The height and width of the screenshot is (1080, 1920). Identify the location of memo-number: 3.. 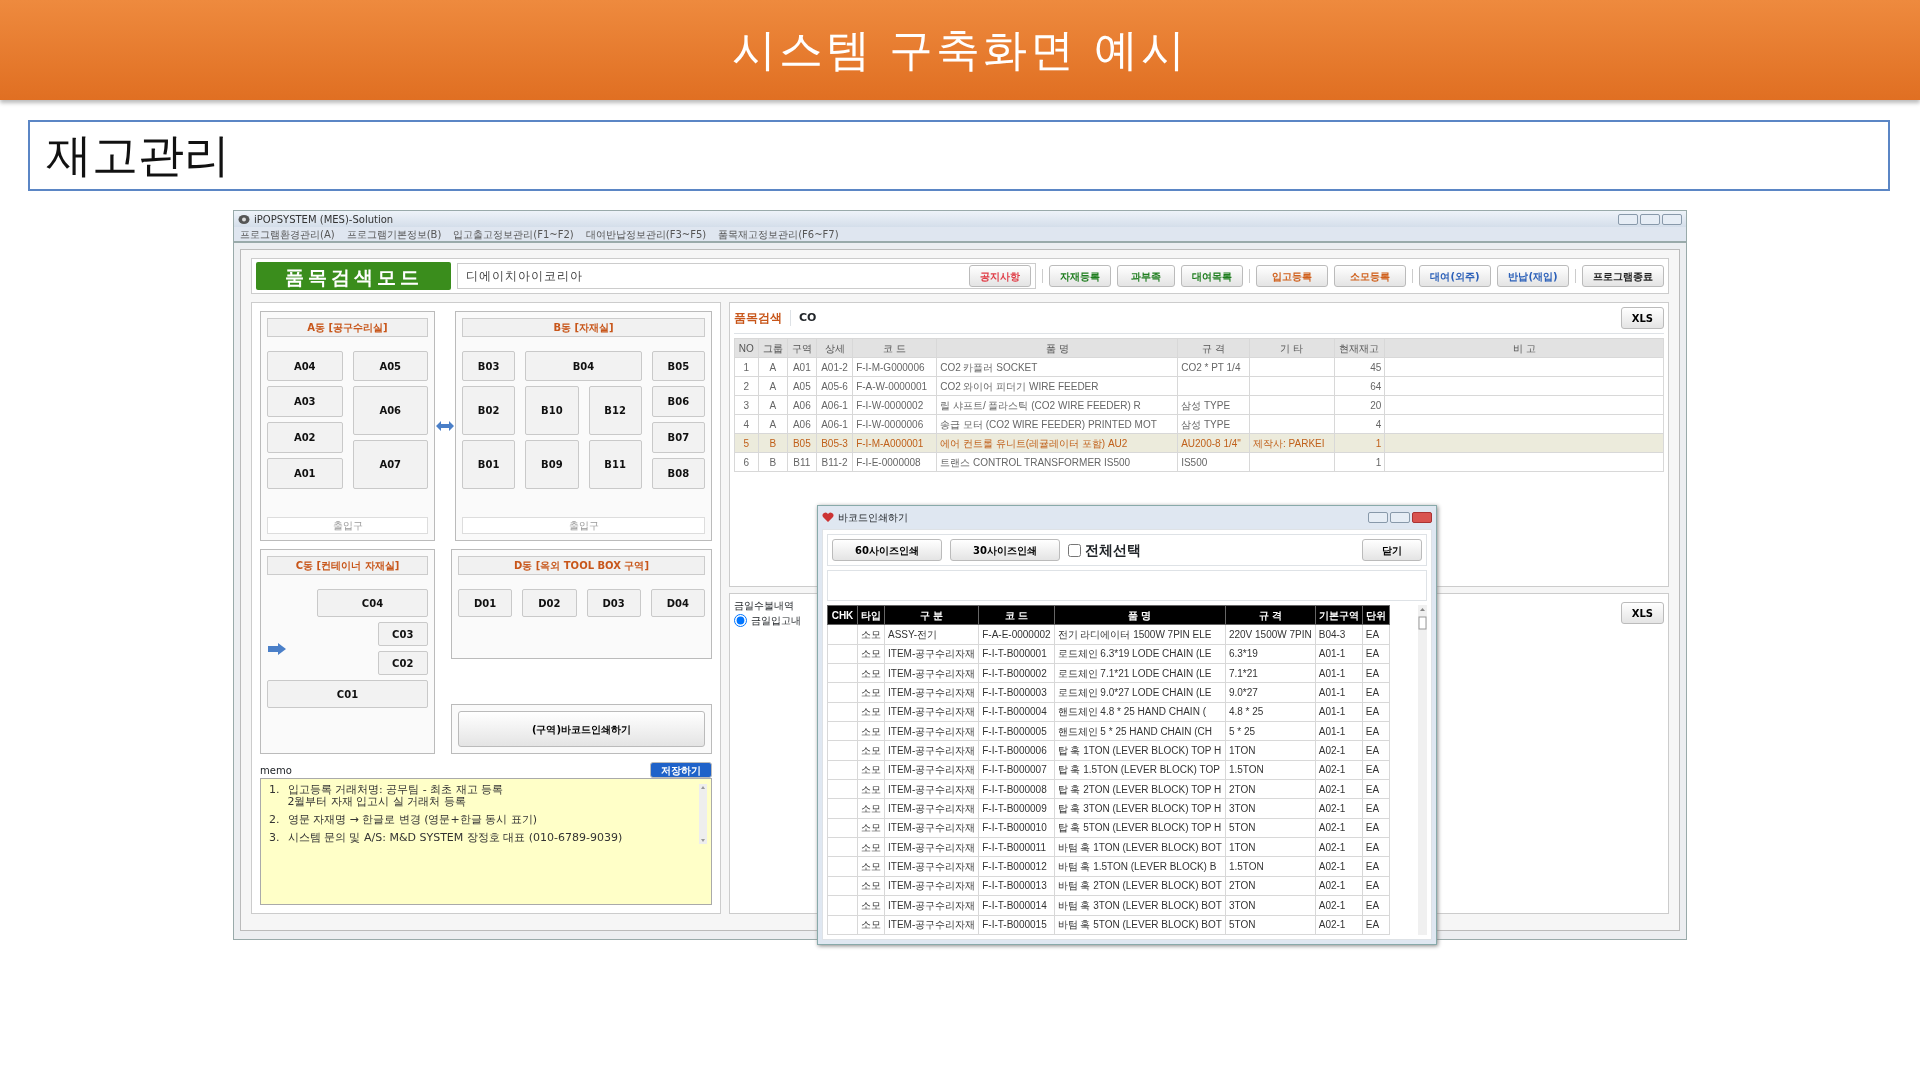
(274, 838).